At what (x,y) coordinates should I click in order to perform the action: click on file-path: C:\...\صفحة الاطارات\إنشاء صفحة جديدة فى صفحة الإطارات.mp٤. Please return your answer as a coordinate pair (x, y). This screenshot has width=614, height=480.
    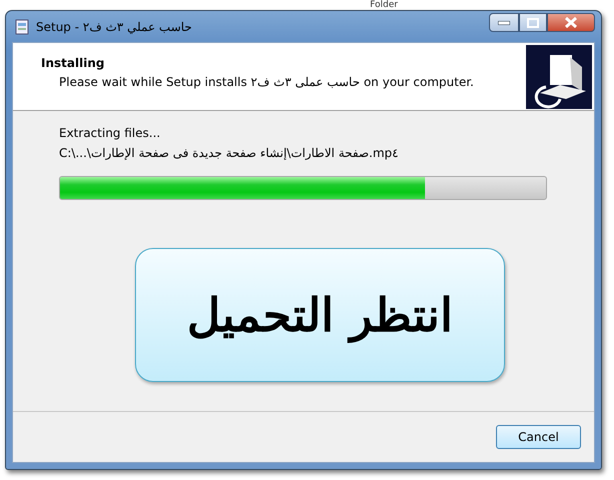
    Looking at the image, I should click on (229, 153).